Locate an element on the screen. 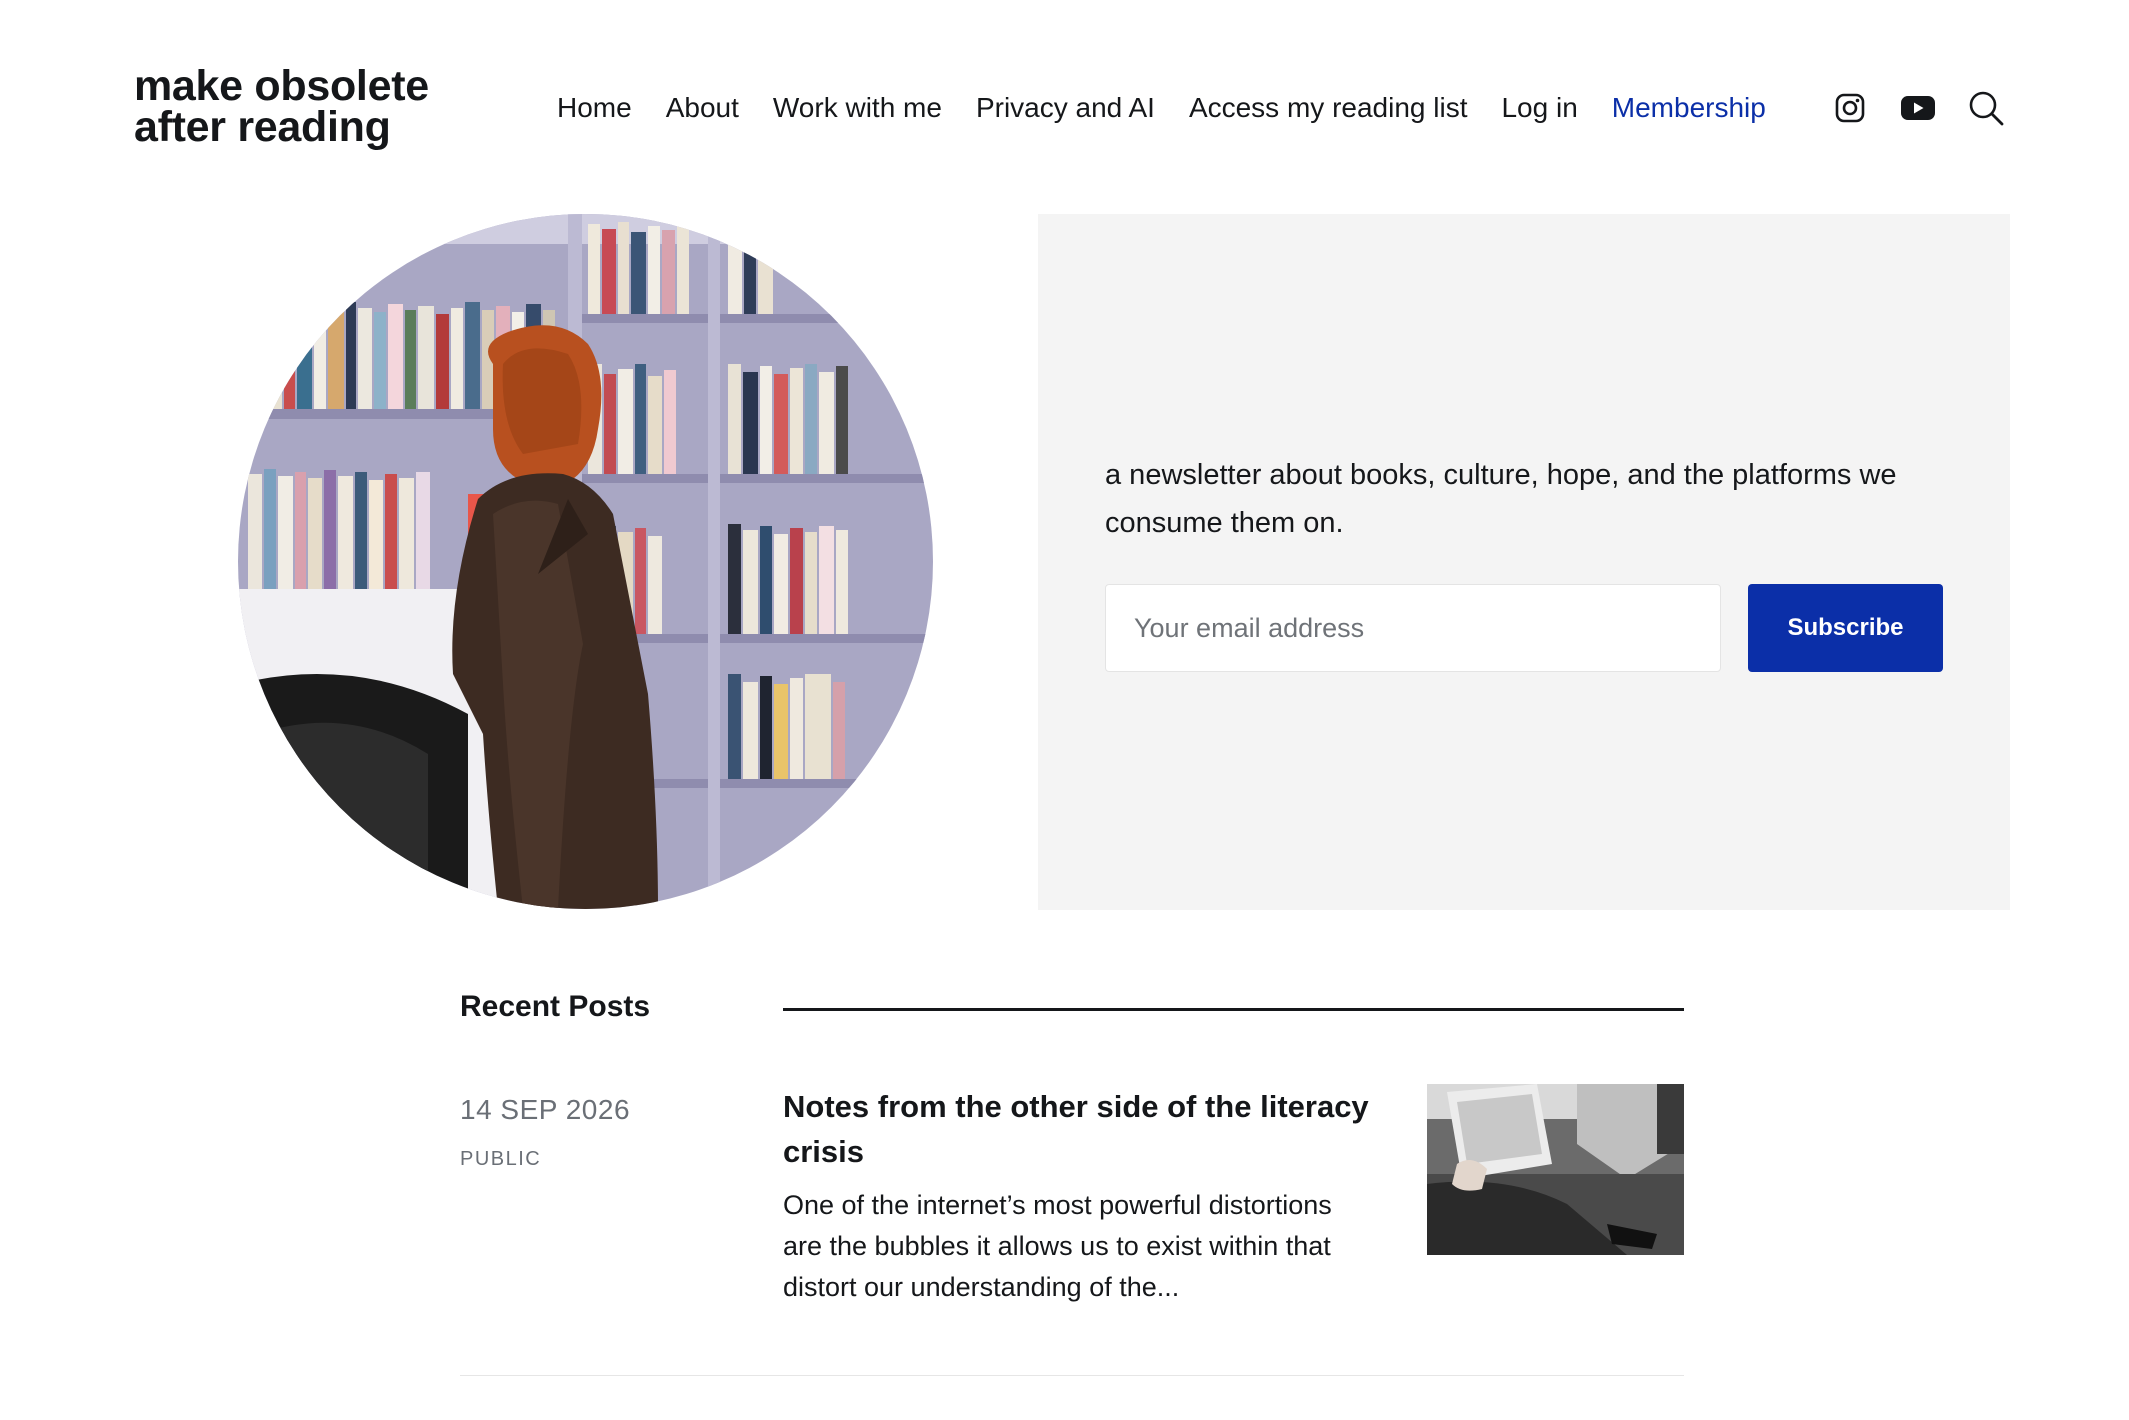  nav-home: Home is located at coordinates (594, 108).